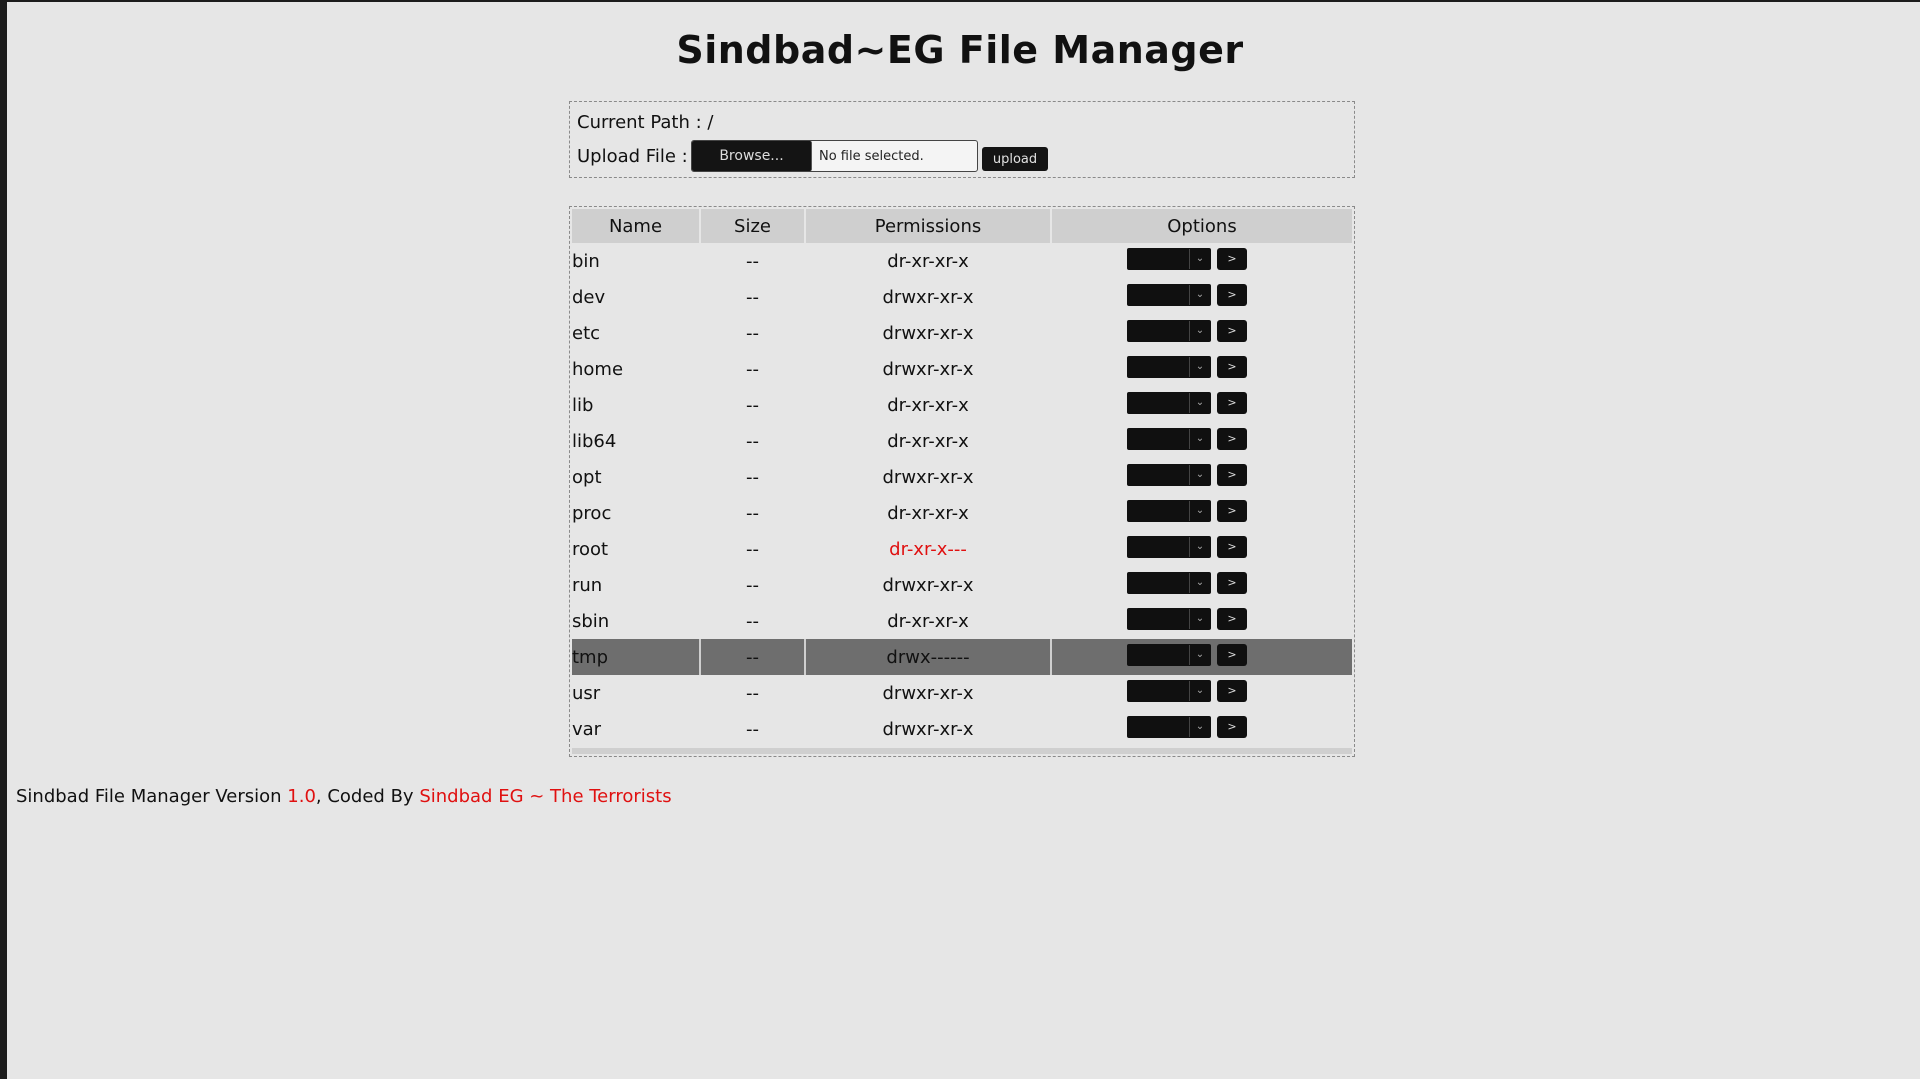  I want to click on table-row: etc -- drwxr-xr-x ⌄ >, so click(962, 333).